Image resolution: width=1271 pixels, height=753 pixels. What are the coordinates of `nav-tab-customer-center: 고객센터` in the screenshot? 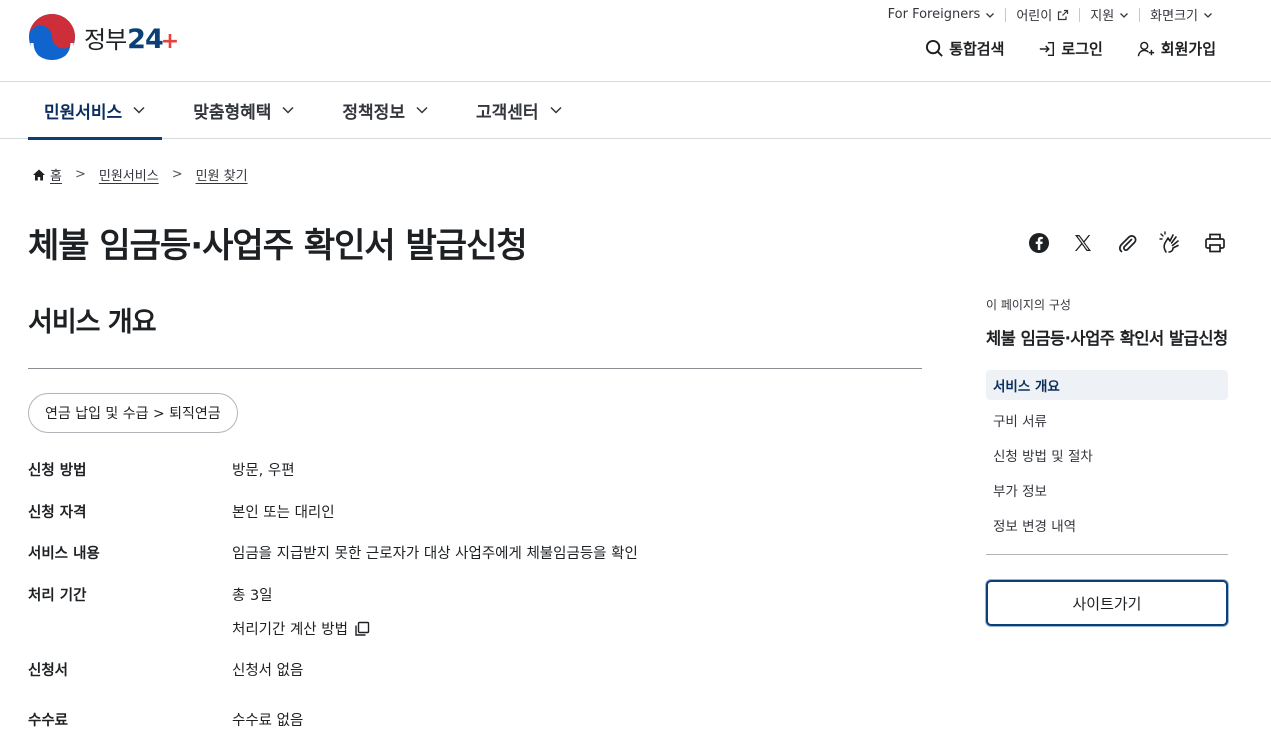 It's located at (519, 110).